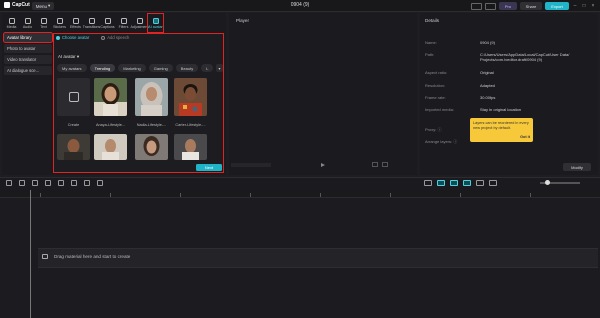  Describe the element at coordinates (155, 26) in the screenshot. I see `tab-label: AI avatar` at that location.